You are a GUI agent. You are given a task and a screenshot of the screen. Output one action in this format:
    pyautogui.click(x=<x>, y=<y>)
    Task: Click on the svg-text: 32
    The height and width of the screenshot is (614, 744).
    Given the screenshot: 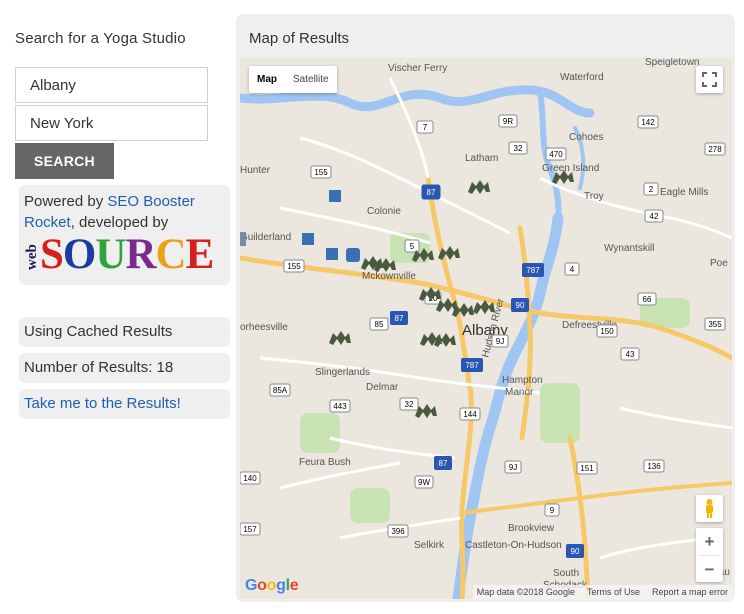 What is the action you would take?
    pyautogui.click(x=409, y=404)
    